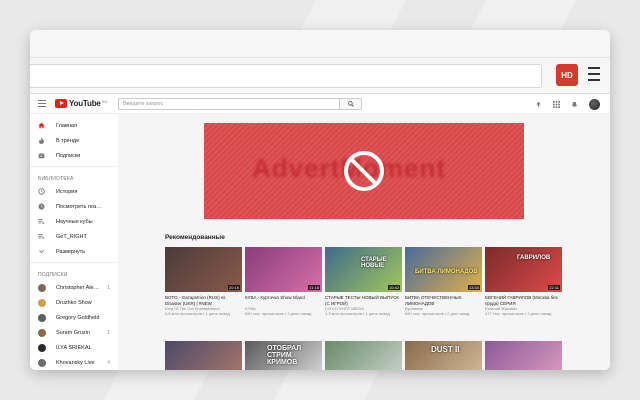  I want to click on channel-name: Khovansky Live, so click(75, 362).